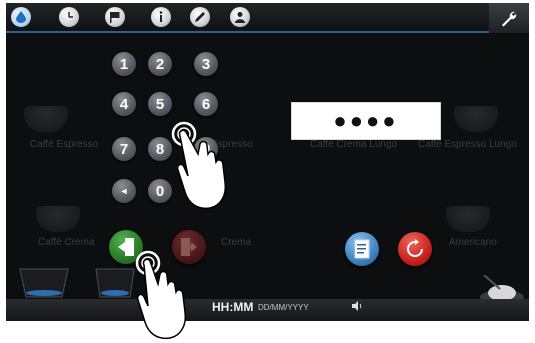 The width and height of the screenshot is (535, 343). Describe the element at coordinates (236, 242) in the screenshot. I see `background-product-label: Crema` at that location.